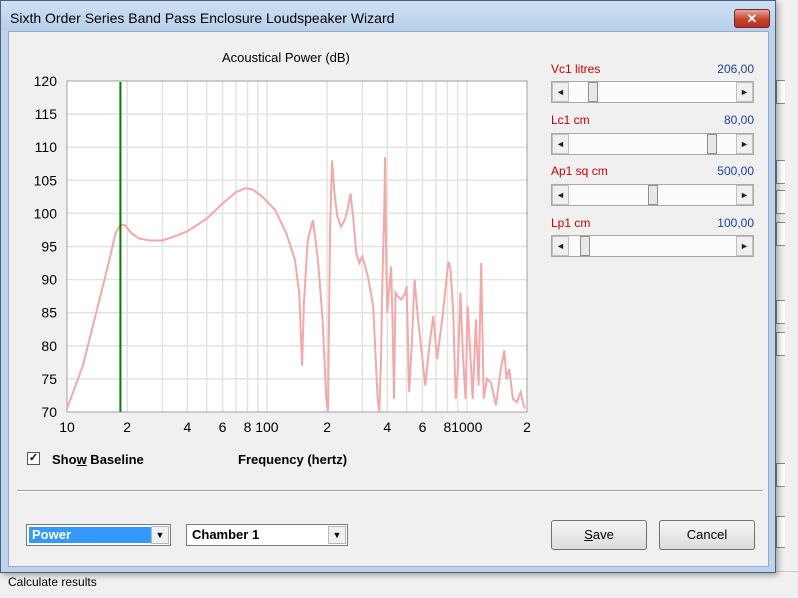  I want to click on x-tick-label: 10, so click(67, 427).